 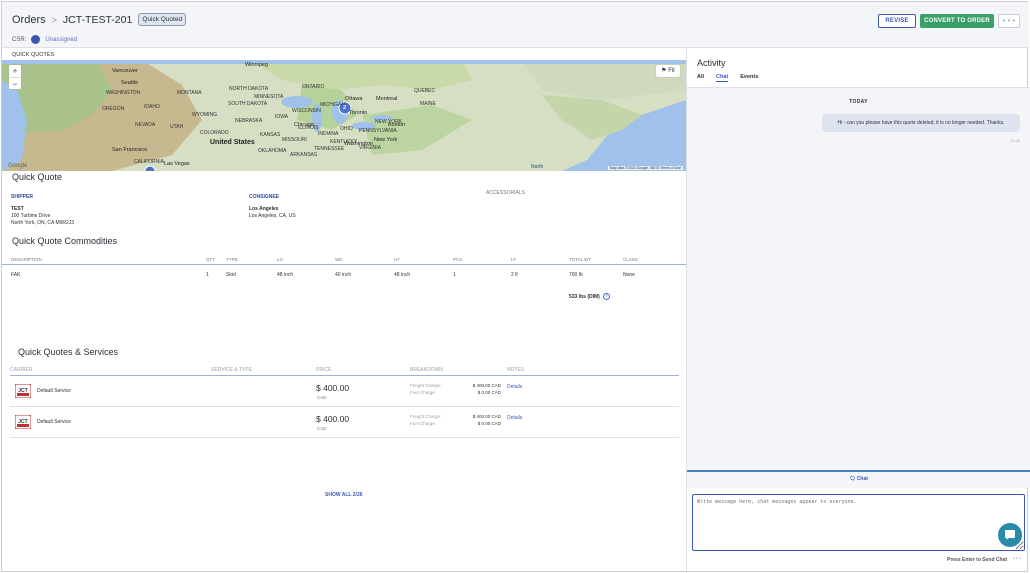 What do you see at coordinates (1010, 535) in the screenshot?
I see `chat-launcher-button` at bounding box center [1010, 535].